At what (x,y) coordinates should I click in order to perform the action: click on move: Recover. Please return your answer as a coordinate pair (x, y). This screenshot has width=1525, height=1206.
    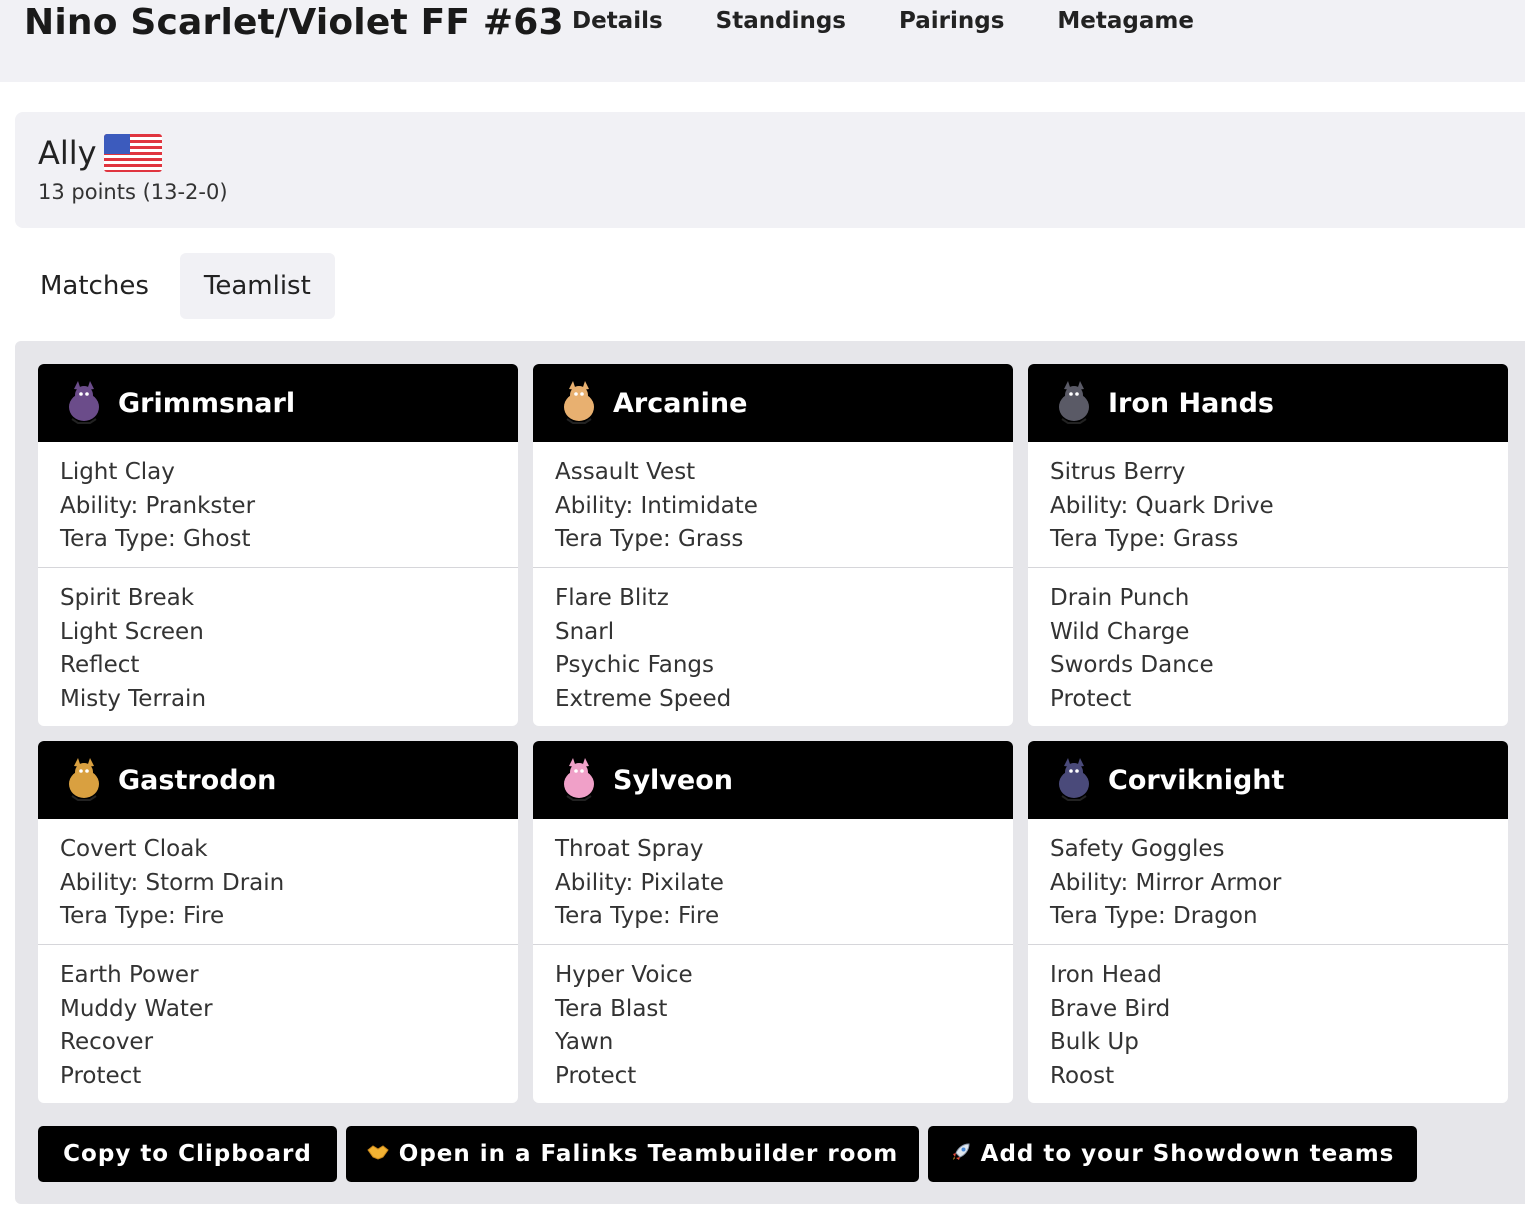
    Looking at the image, I should click on (107, 1042).